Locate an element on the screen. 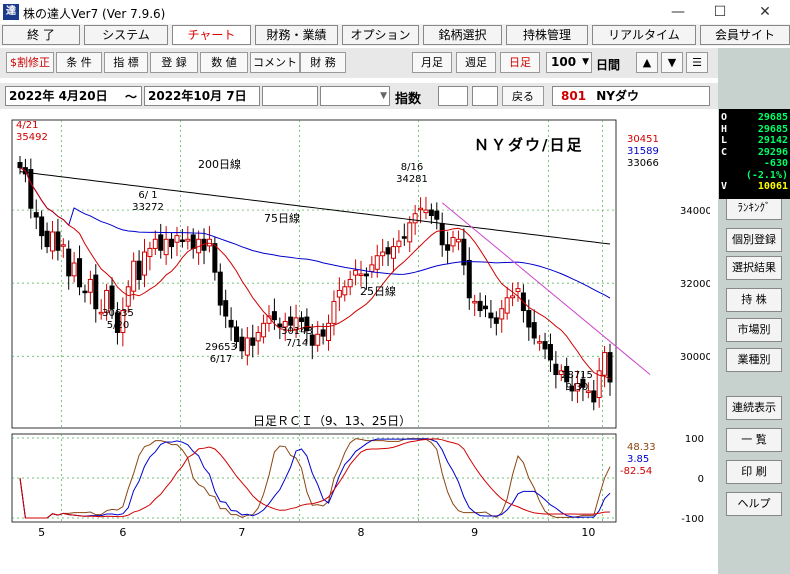  right-button-5: 市場別 is located at coordinates (754, 330).